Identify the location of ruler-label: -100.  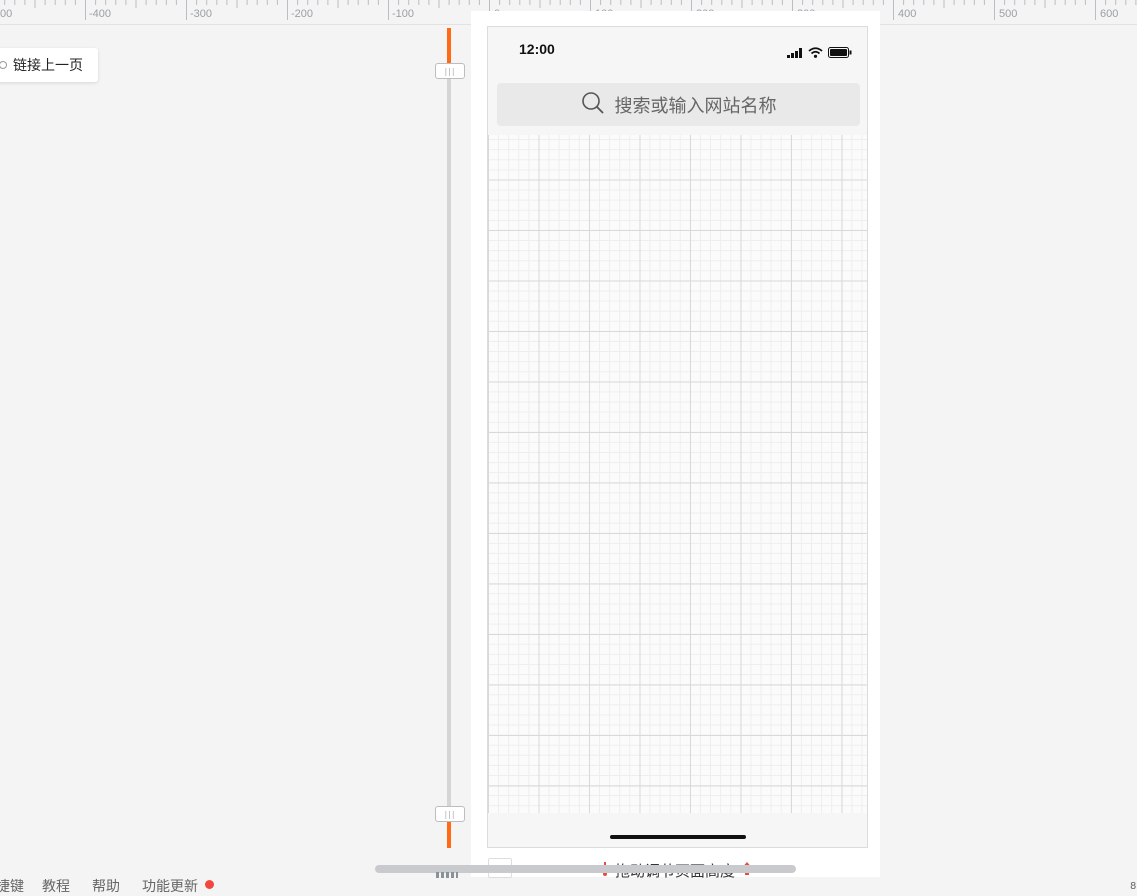
(403, 14).